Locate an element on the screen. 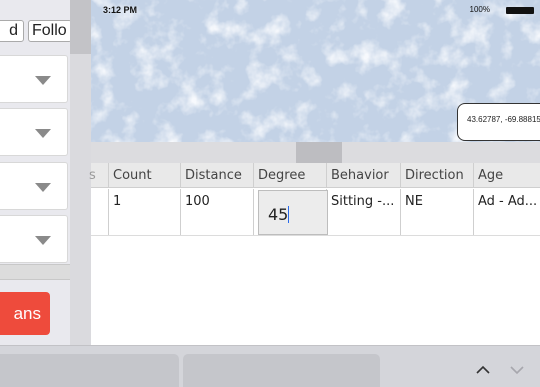 This screenshot has height=387, width=540. cell-direction: NE is located at coordinates (437, 212).